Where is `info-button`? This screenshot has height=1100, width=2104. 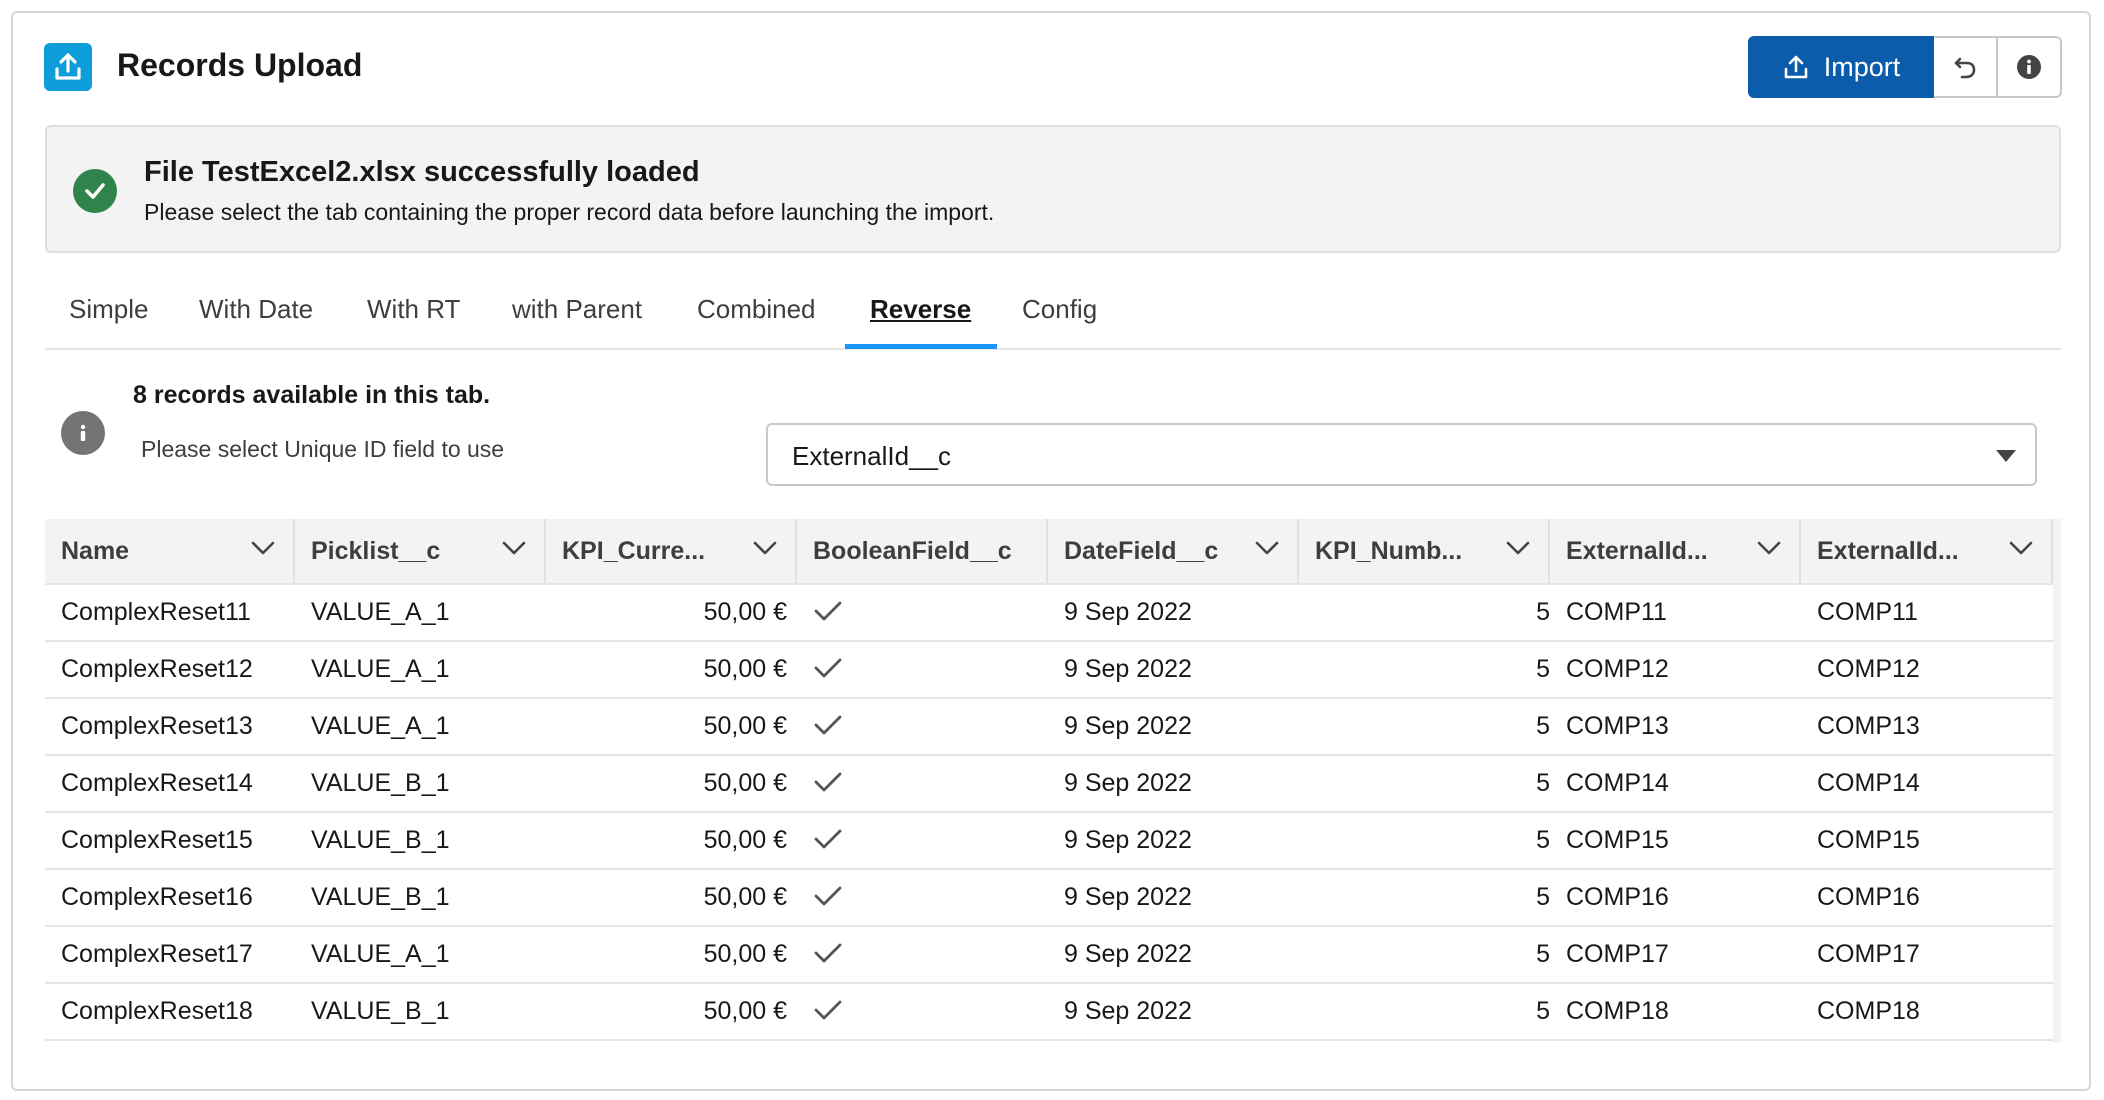 info-button is located at coordinates (2030, 67).